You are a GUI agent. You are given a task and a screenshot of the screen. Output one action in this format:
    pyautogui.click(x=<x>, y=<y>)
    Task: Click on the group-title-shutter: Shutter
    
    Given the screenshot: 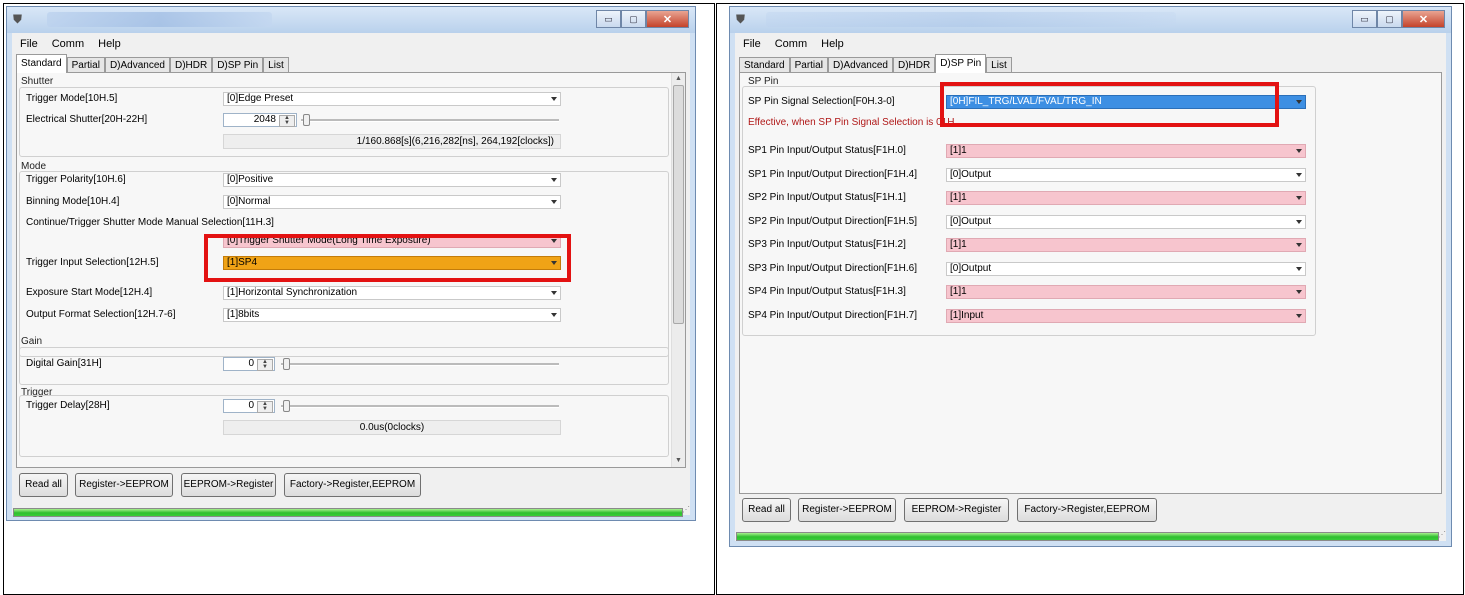 What is the action you would take?
    pyautogui.click(x=37, y=81)
    